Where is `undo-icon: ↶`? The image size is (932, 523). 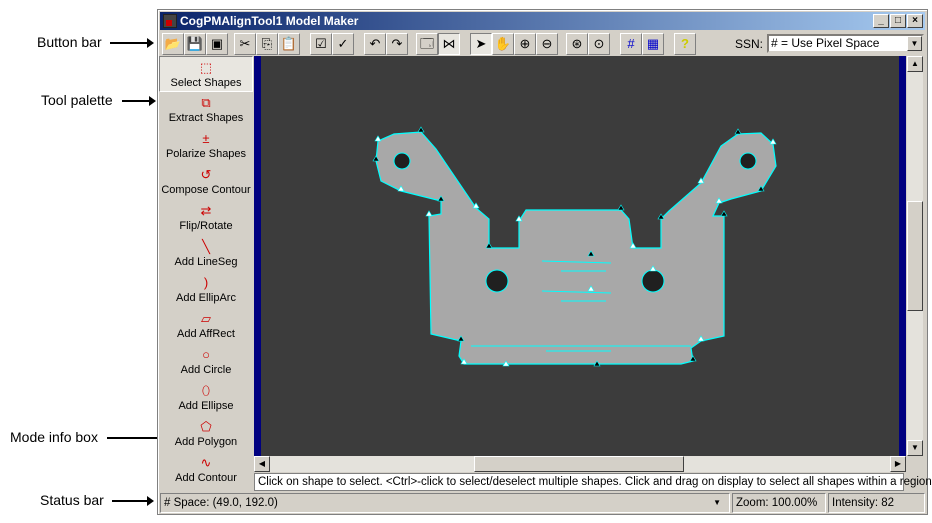 undo-icon: ↶ is located at coordinates (375, 43).